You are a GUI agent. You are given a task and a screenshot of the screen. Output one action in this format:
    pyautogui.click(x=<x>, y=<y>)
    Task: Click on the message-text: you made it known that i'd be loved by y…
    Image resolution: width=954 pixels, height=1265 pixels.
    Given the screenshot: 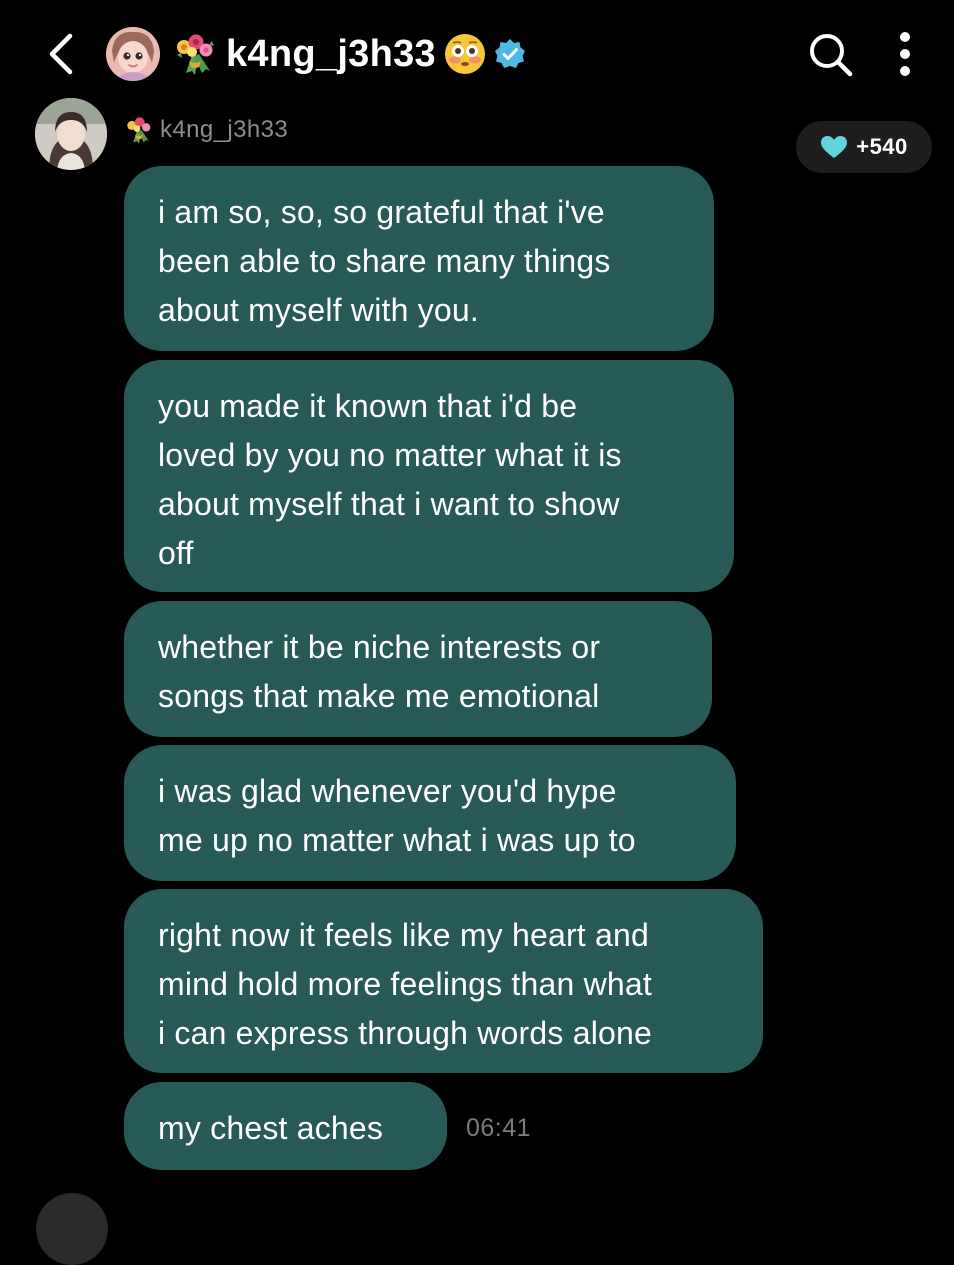 What is the action you would take?
    pyautogui.click(x=390, y=479)
    